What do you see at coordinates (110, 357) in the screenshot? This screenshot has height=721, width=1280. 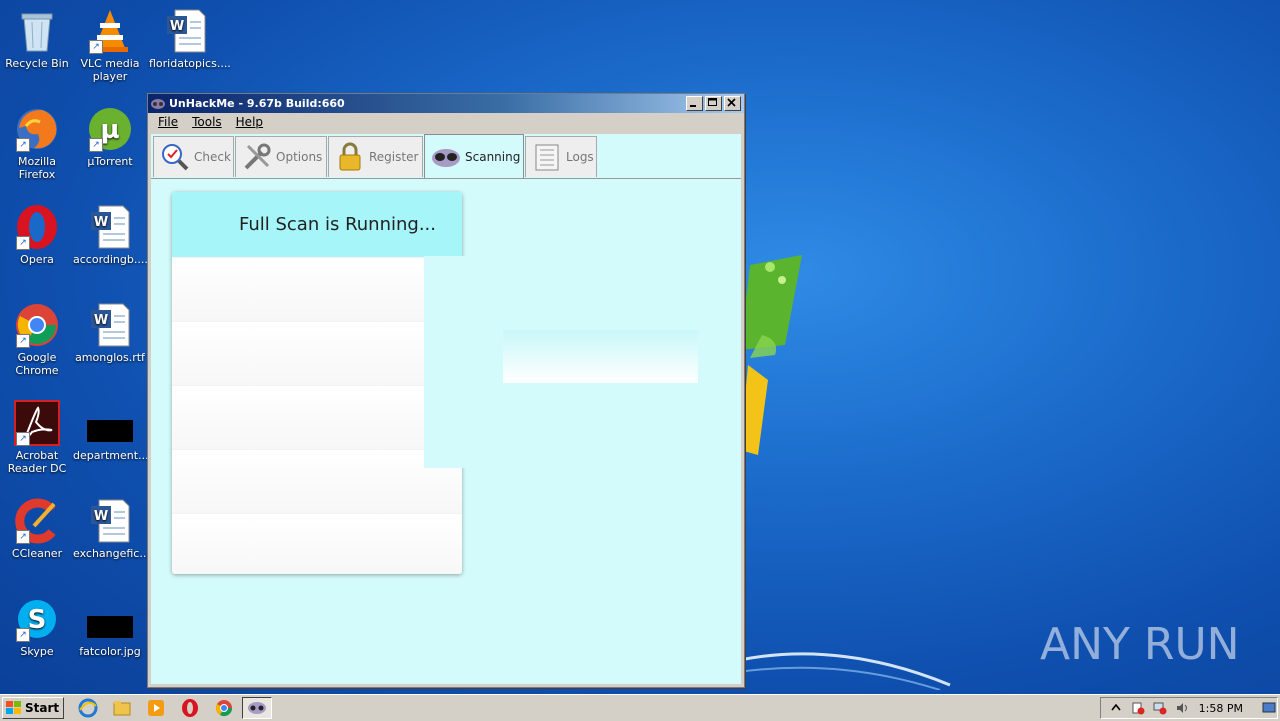 I see `desktop-icon-label: amonglos.rtf` at bounding box center [110, 357].